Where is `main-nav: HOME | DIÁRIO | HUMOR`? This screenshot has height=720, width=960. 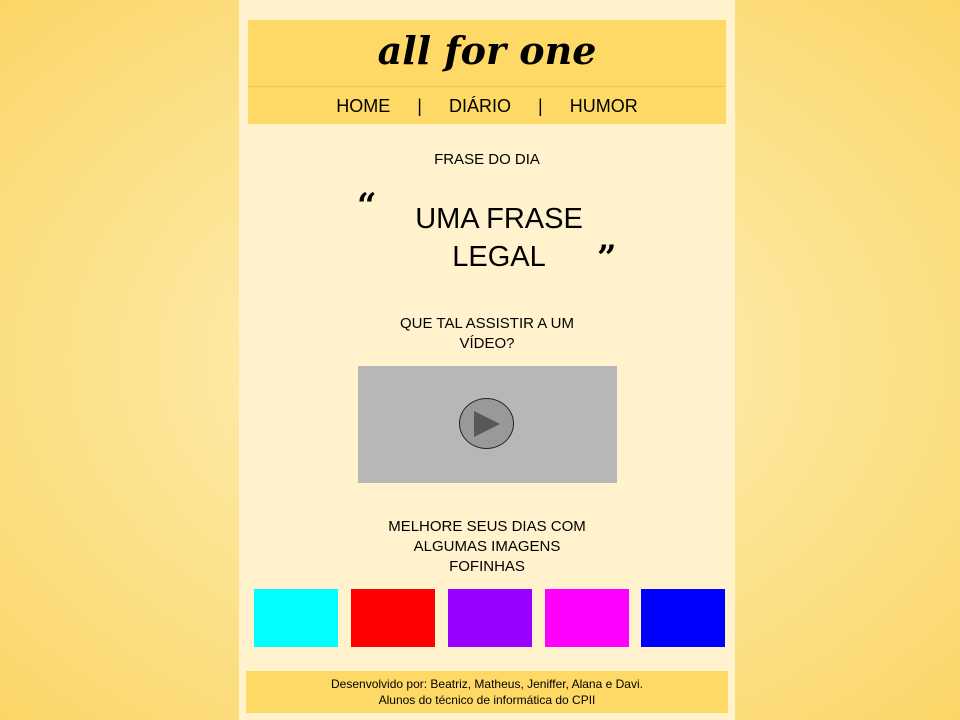
main-nav: HOME | DIÁRIO | HUMOR is located at coordinates (487, 106).